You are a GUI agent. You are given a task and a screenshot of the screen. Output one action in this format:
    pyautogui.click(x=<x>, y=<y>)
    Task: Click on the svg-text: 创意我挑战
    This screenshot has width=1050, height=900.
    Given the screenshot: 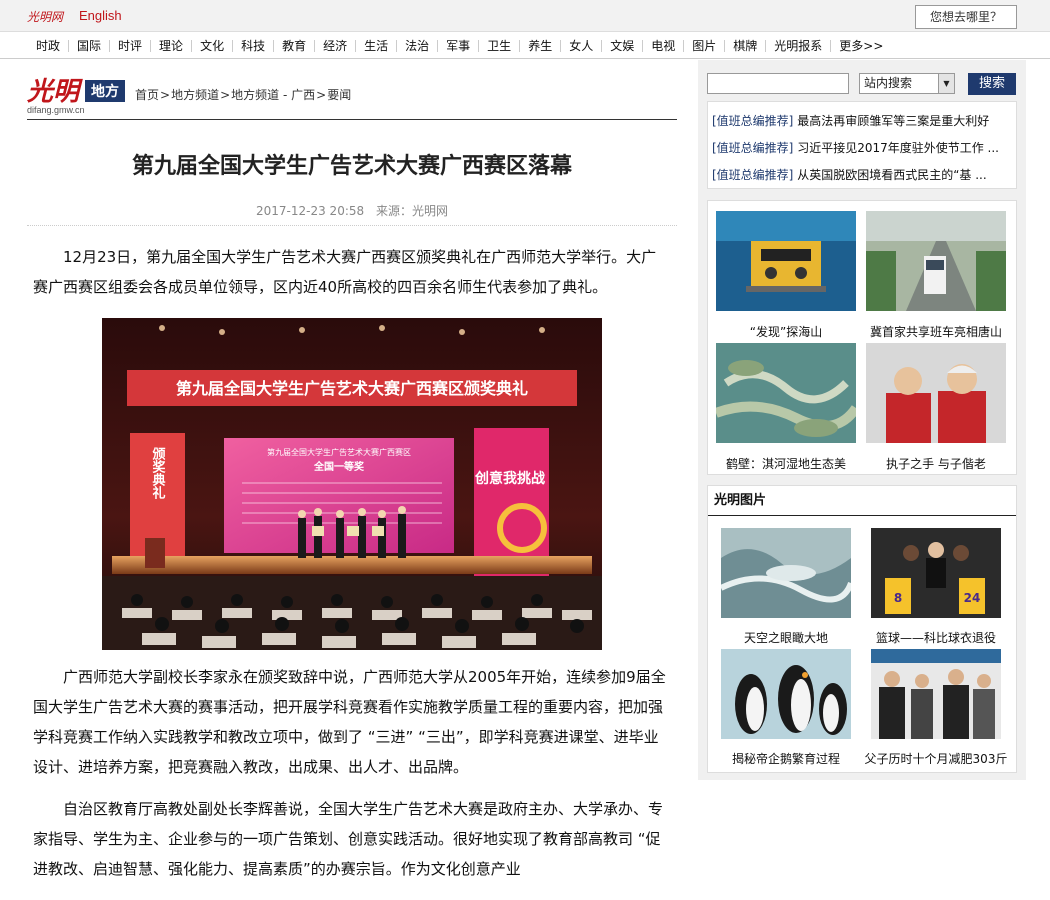 What is the action you would take?
    pyautogui.click(x=509, y=478)
    